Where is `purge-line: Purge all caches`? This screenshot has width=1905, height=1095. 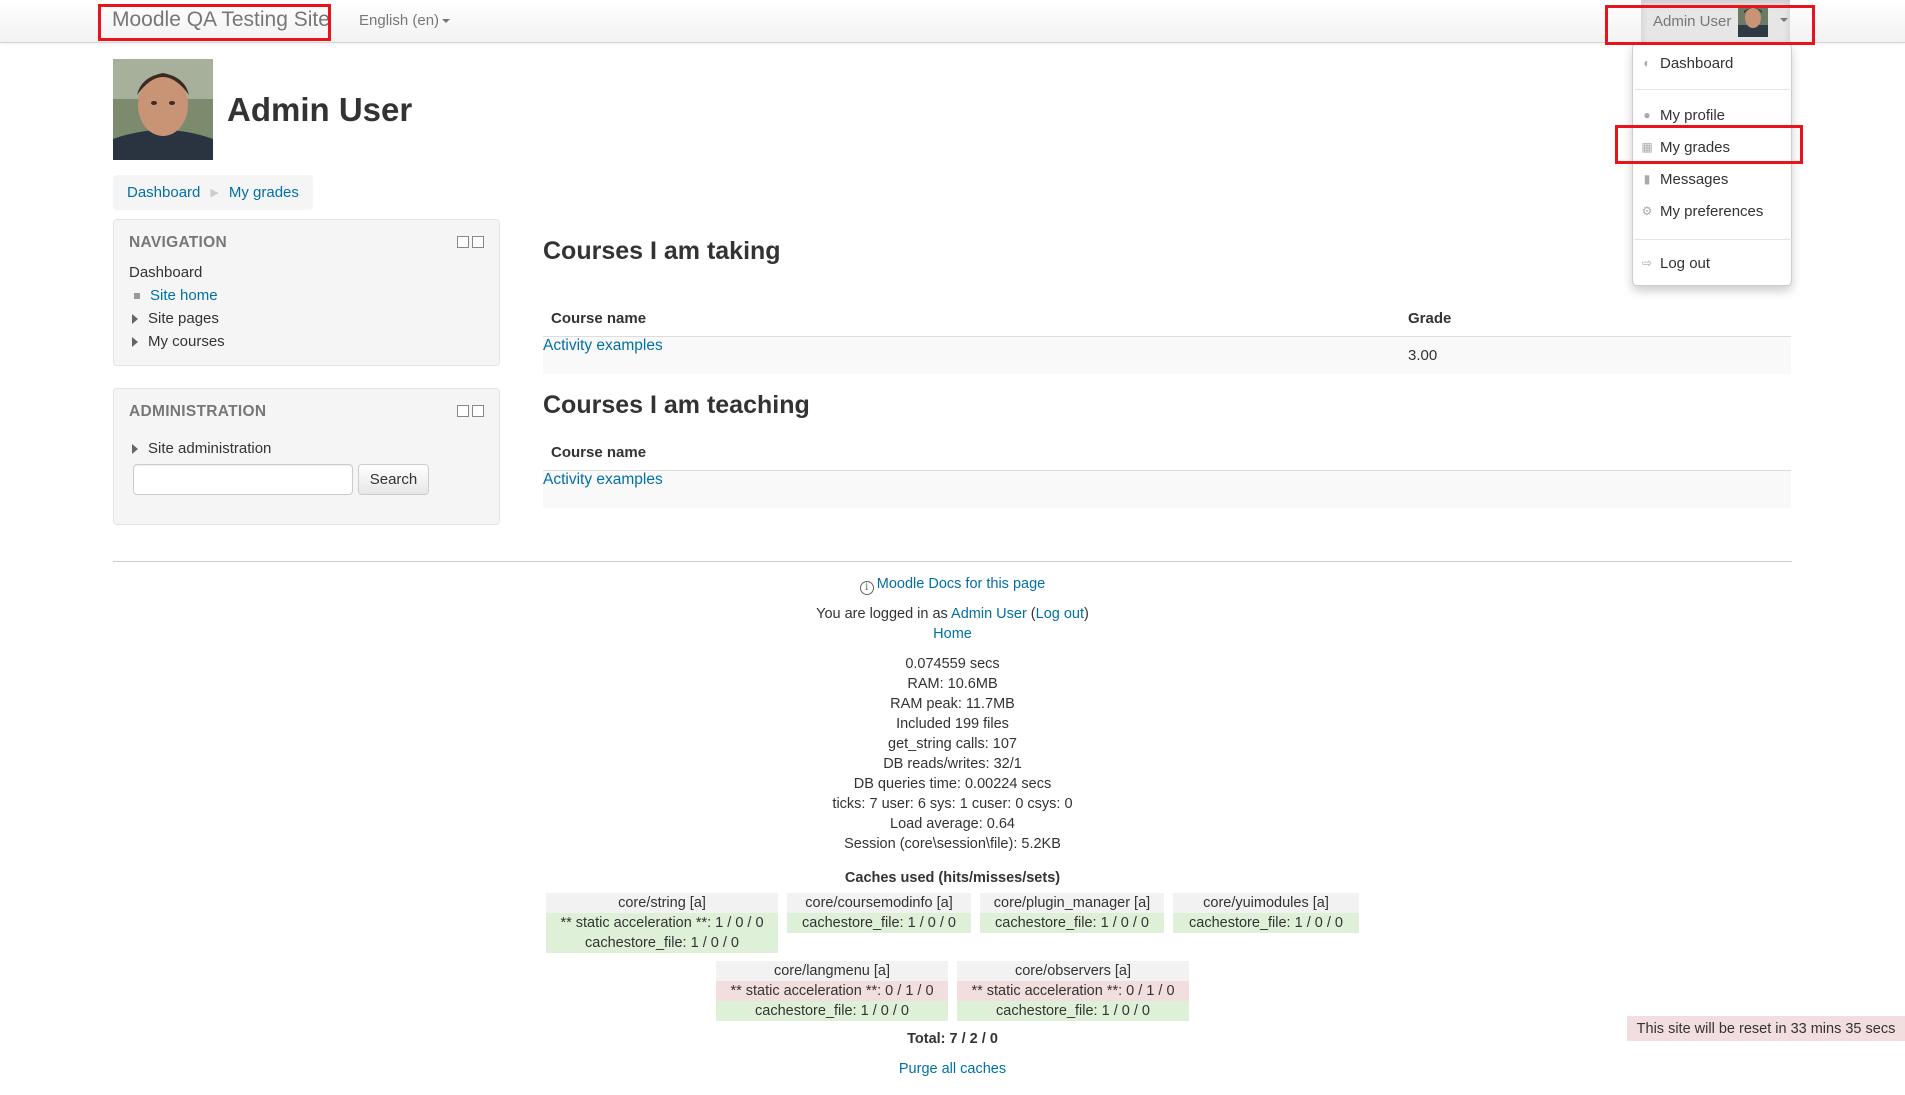 purge-line: Purge all caches is located at coordinates (952, 1069).